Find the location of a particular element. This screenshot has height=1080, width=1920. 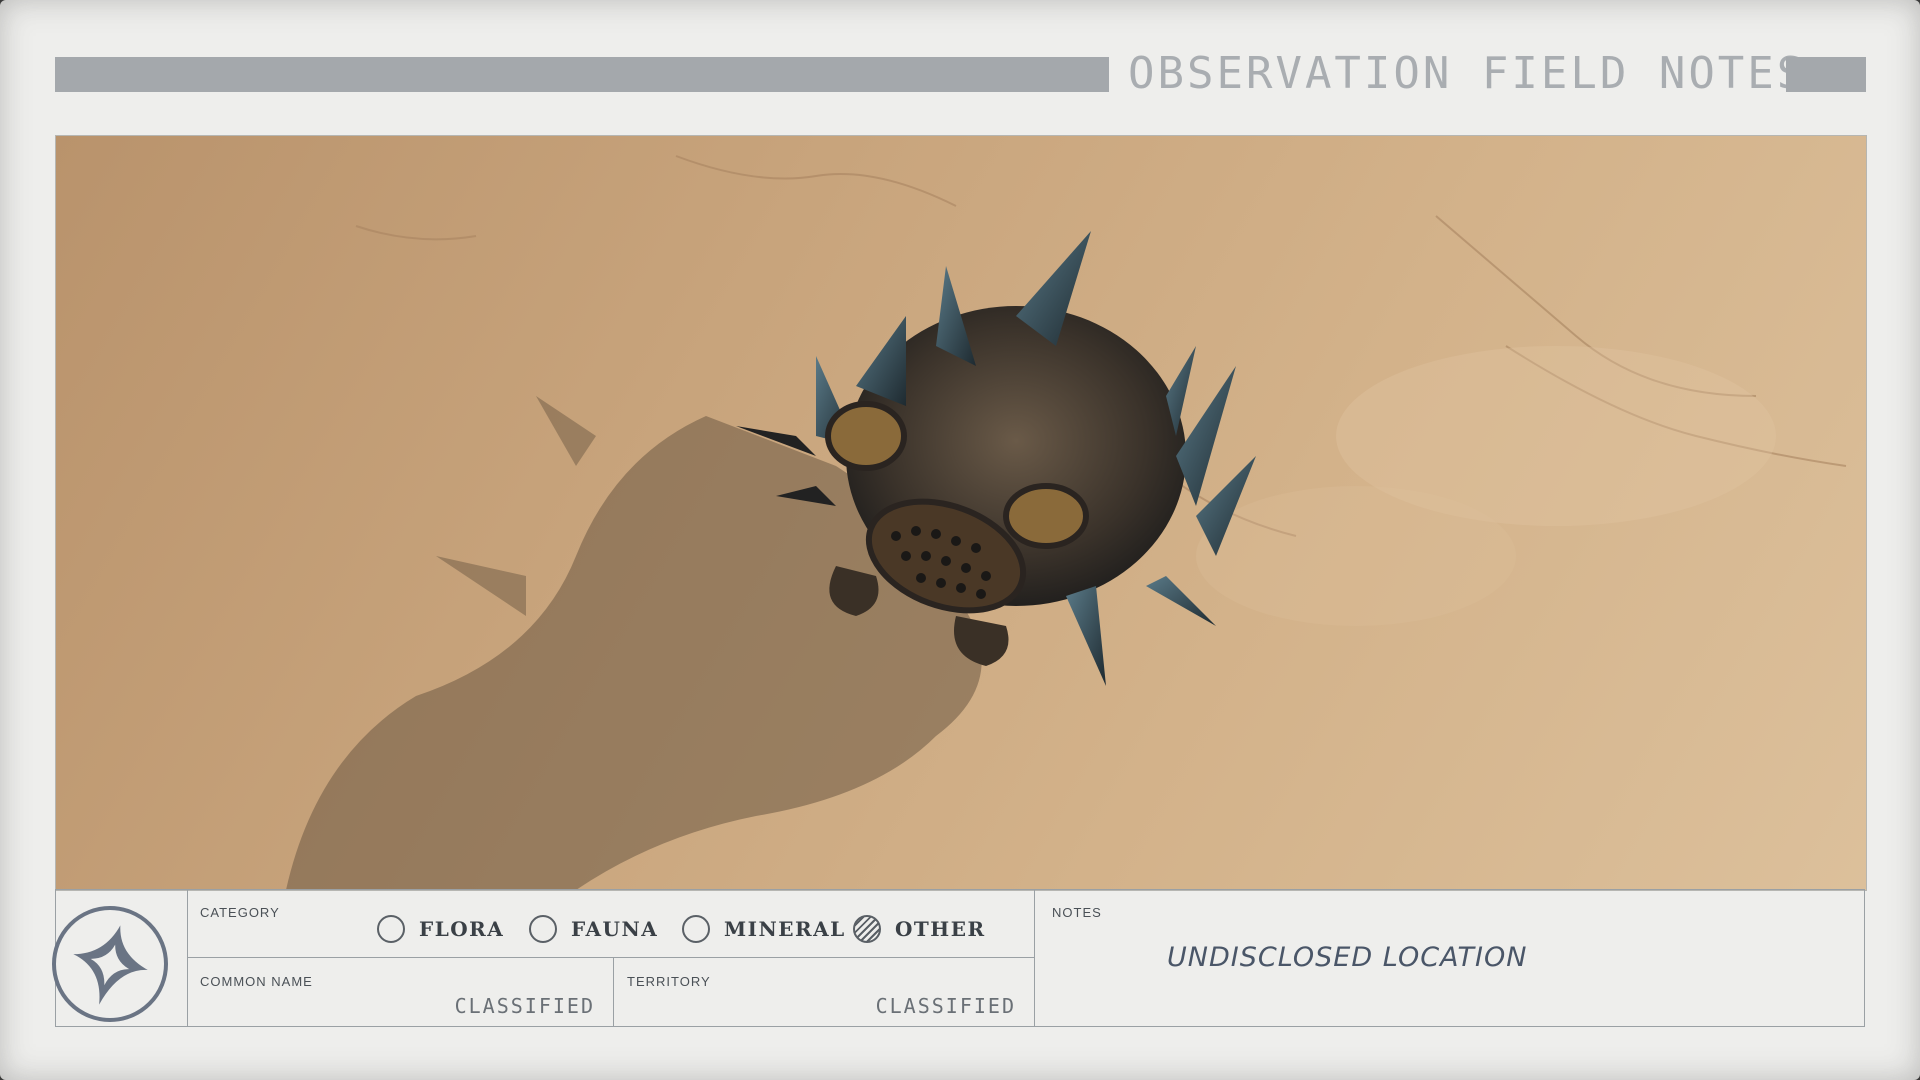

notes-value: UNDISCLOSED LOCATION is located at coordinates (1347, 957).